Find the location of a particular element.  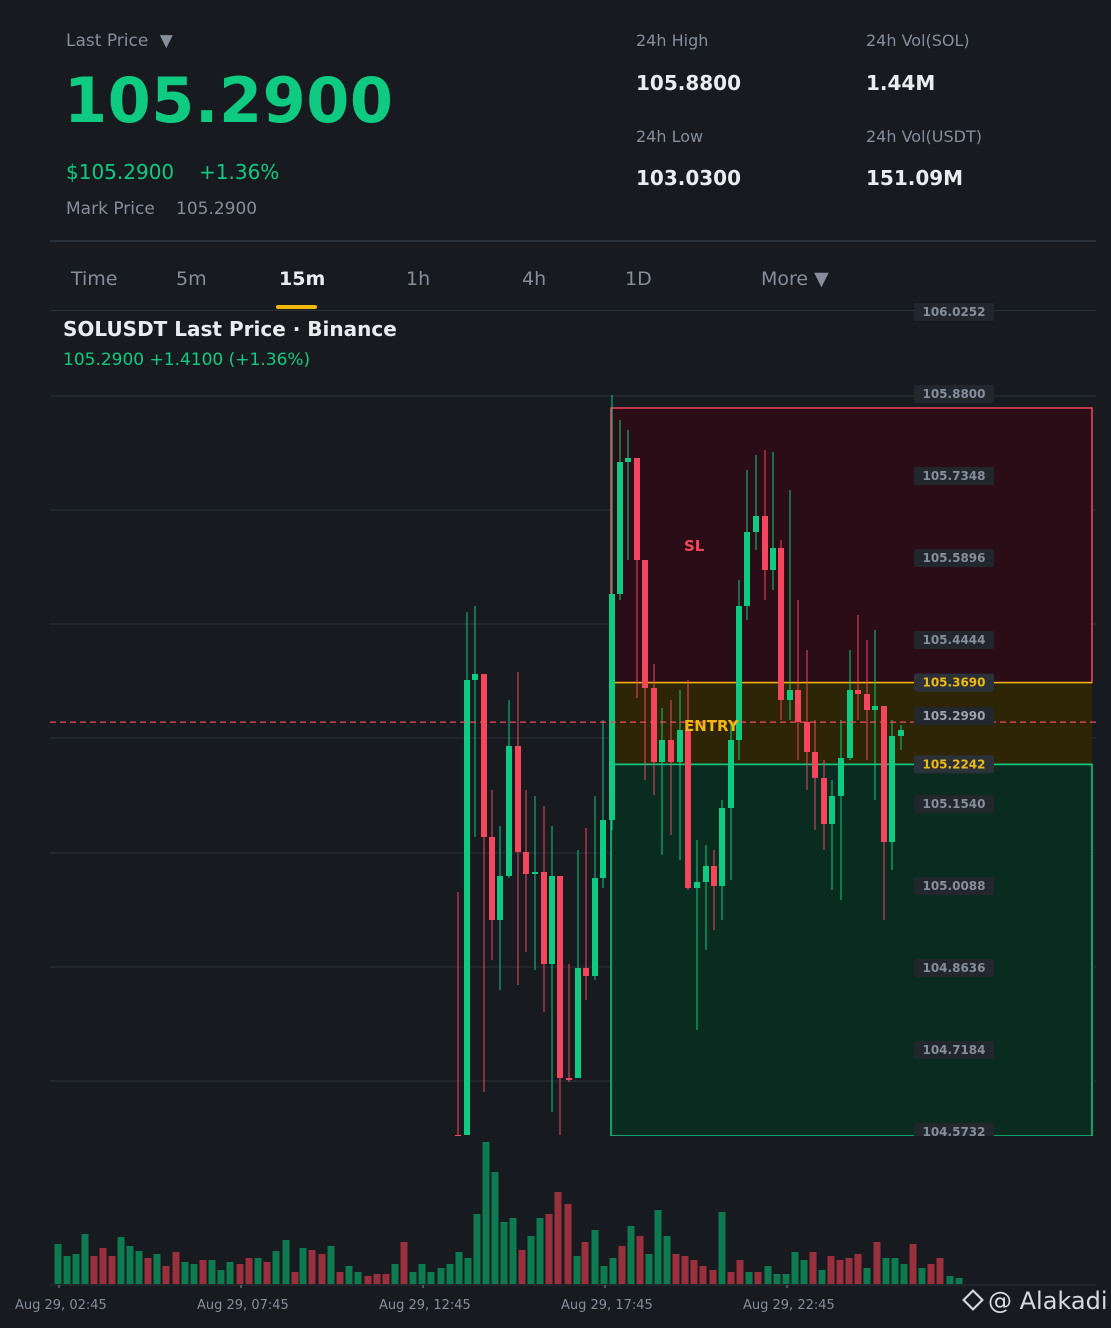

time-label: Aug 29, 12:45 is located at coordinates (425, 1305).